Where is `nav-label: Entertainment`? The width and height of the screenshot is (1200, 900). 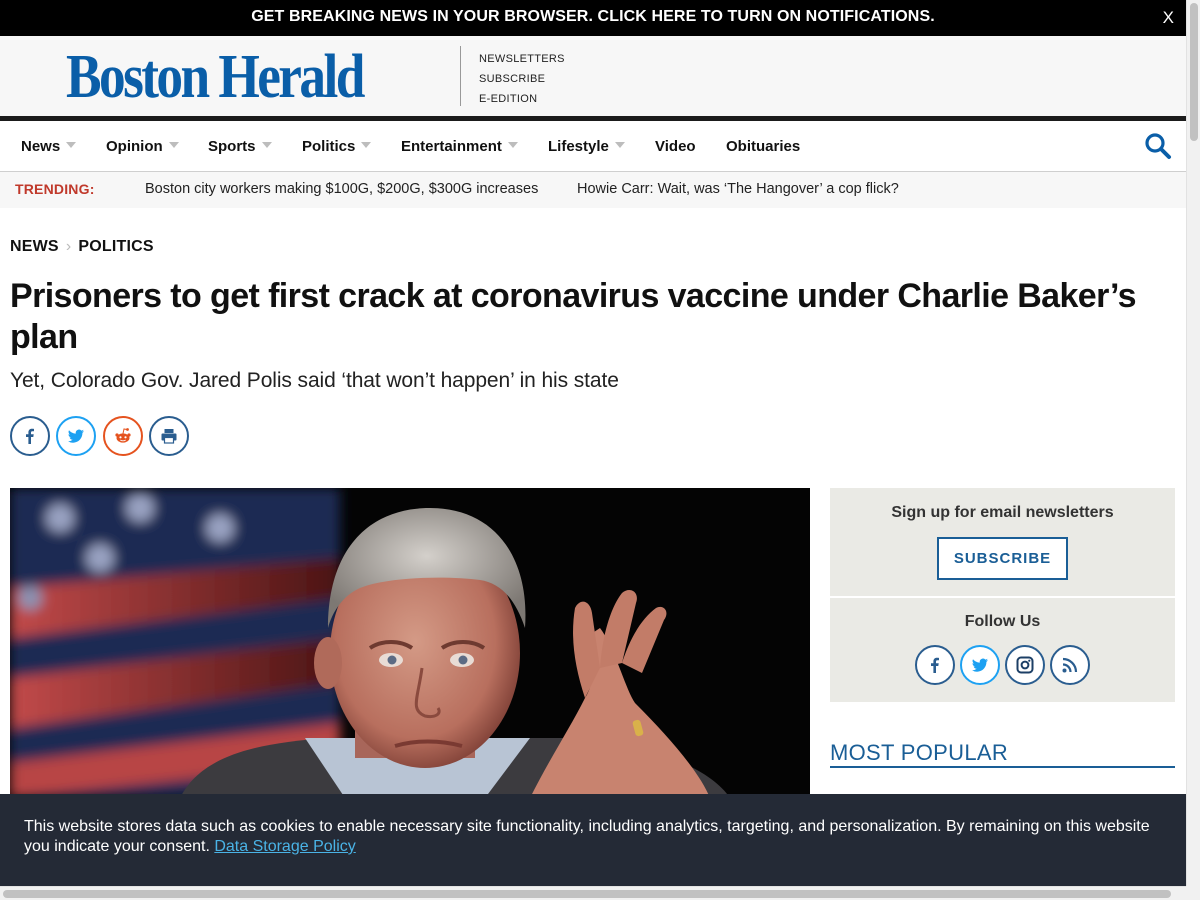 nav-label: Entertainment is located at coordinates (451, 146).